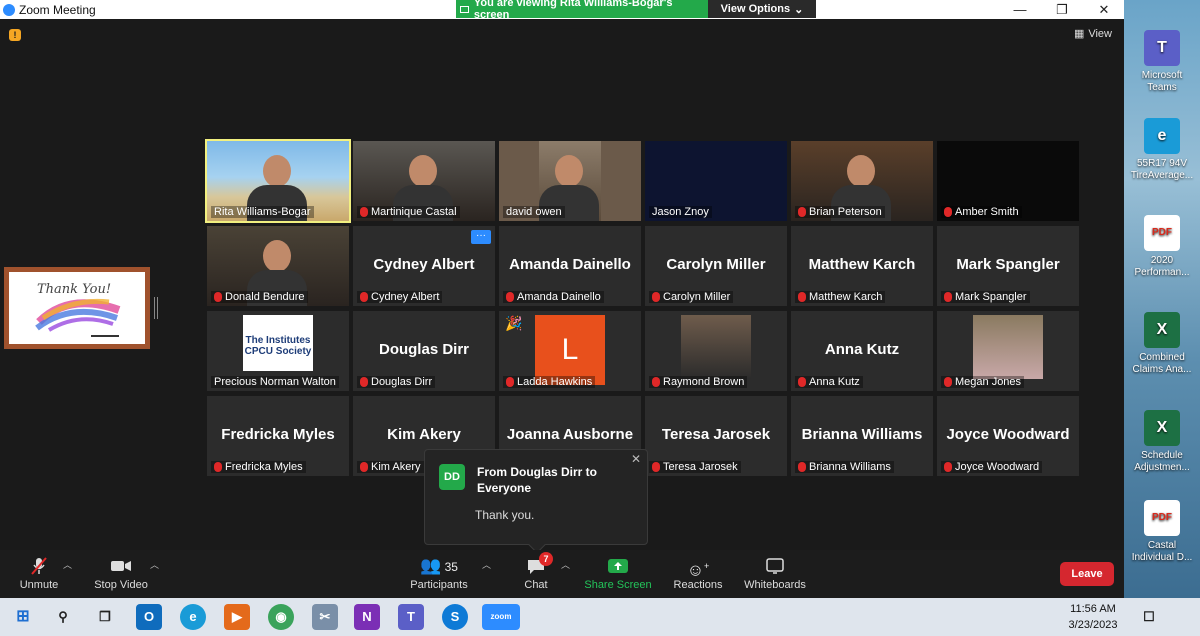 This screenshot has height=636, width=1200. Describe the element at coordinates (501, 617) in the screenshot. I see `zoom-taskbar-icon: zoom` at that location.